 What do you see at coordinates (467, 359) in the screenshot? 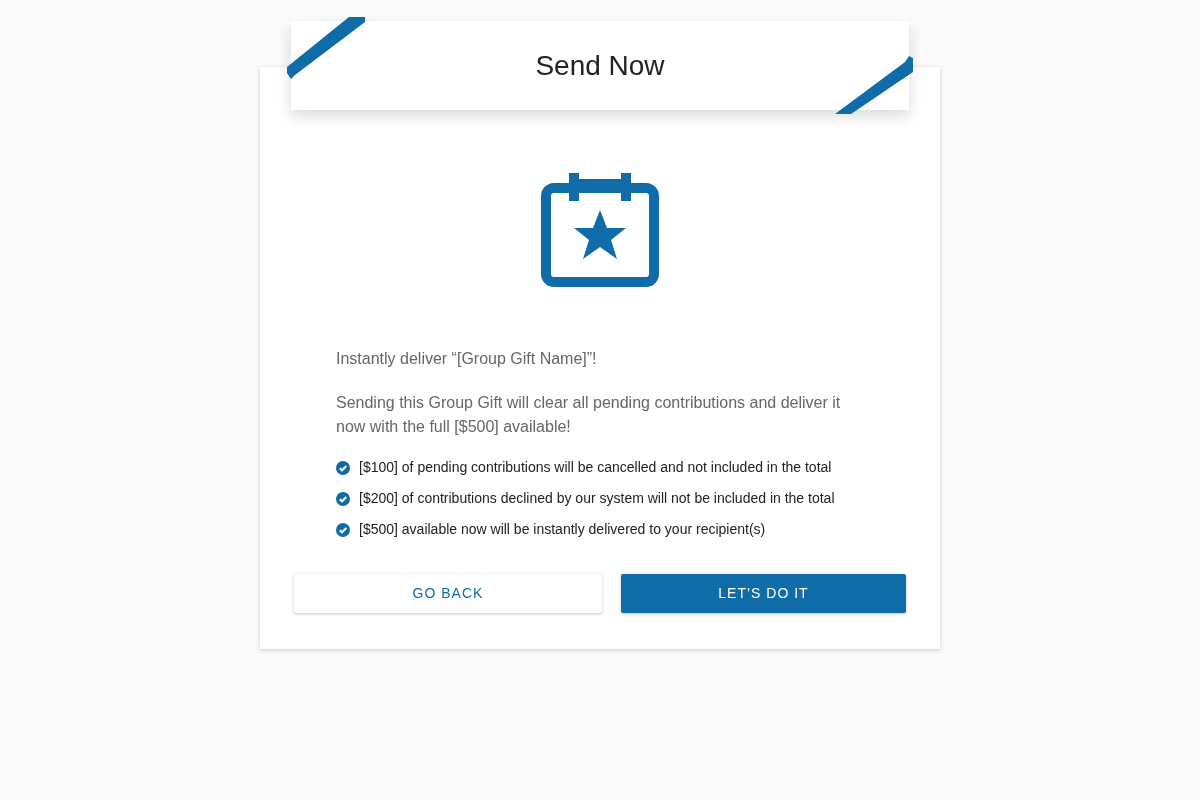
I see `intro-text: Instantly deliver “[Group Gift Name]”!` at bounding box center [467, 359].